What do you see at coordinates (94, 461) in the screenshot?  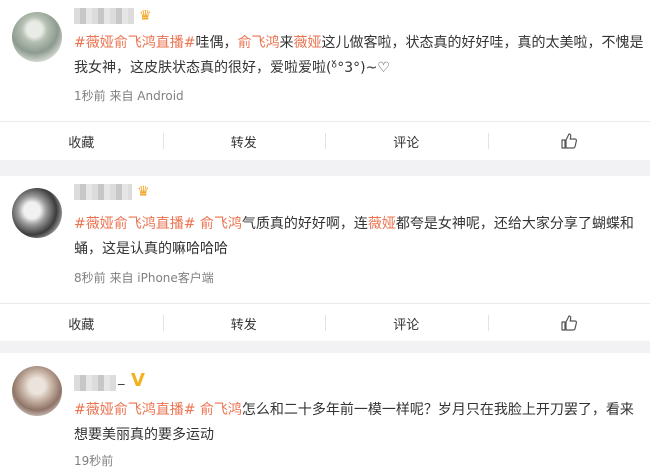 I see `post-meta: 19秒前` at bounding box center [94, 461].